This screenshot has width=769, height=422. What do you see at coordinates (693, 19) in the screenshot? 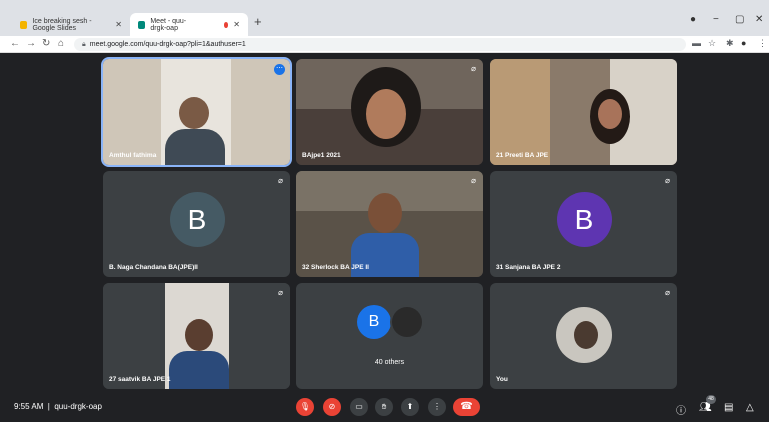
I see `record-indicator-icon: ●` at bounding box center [693, 19].